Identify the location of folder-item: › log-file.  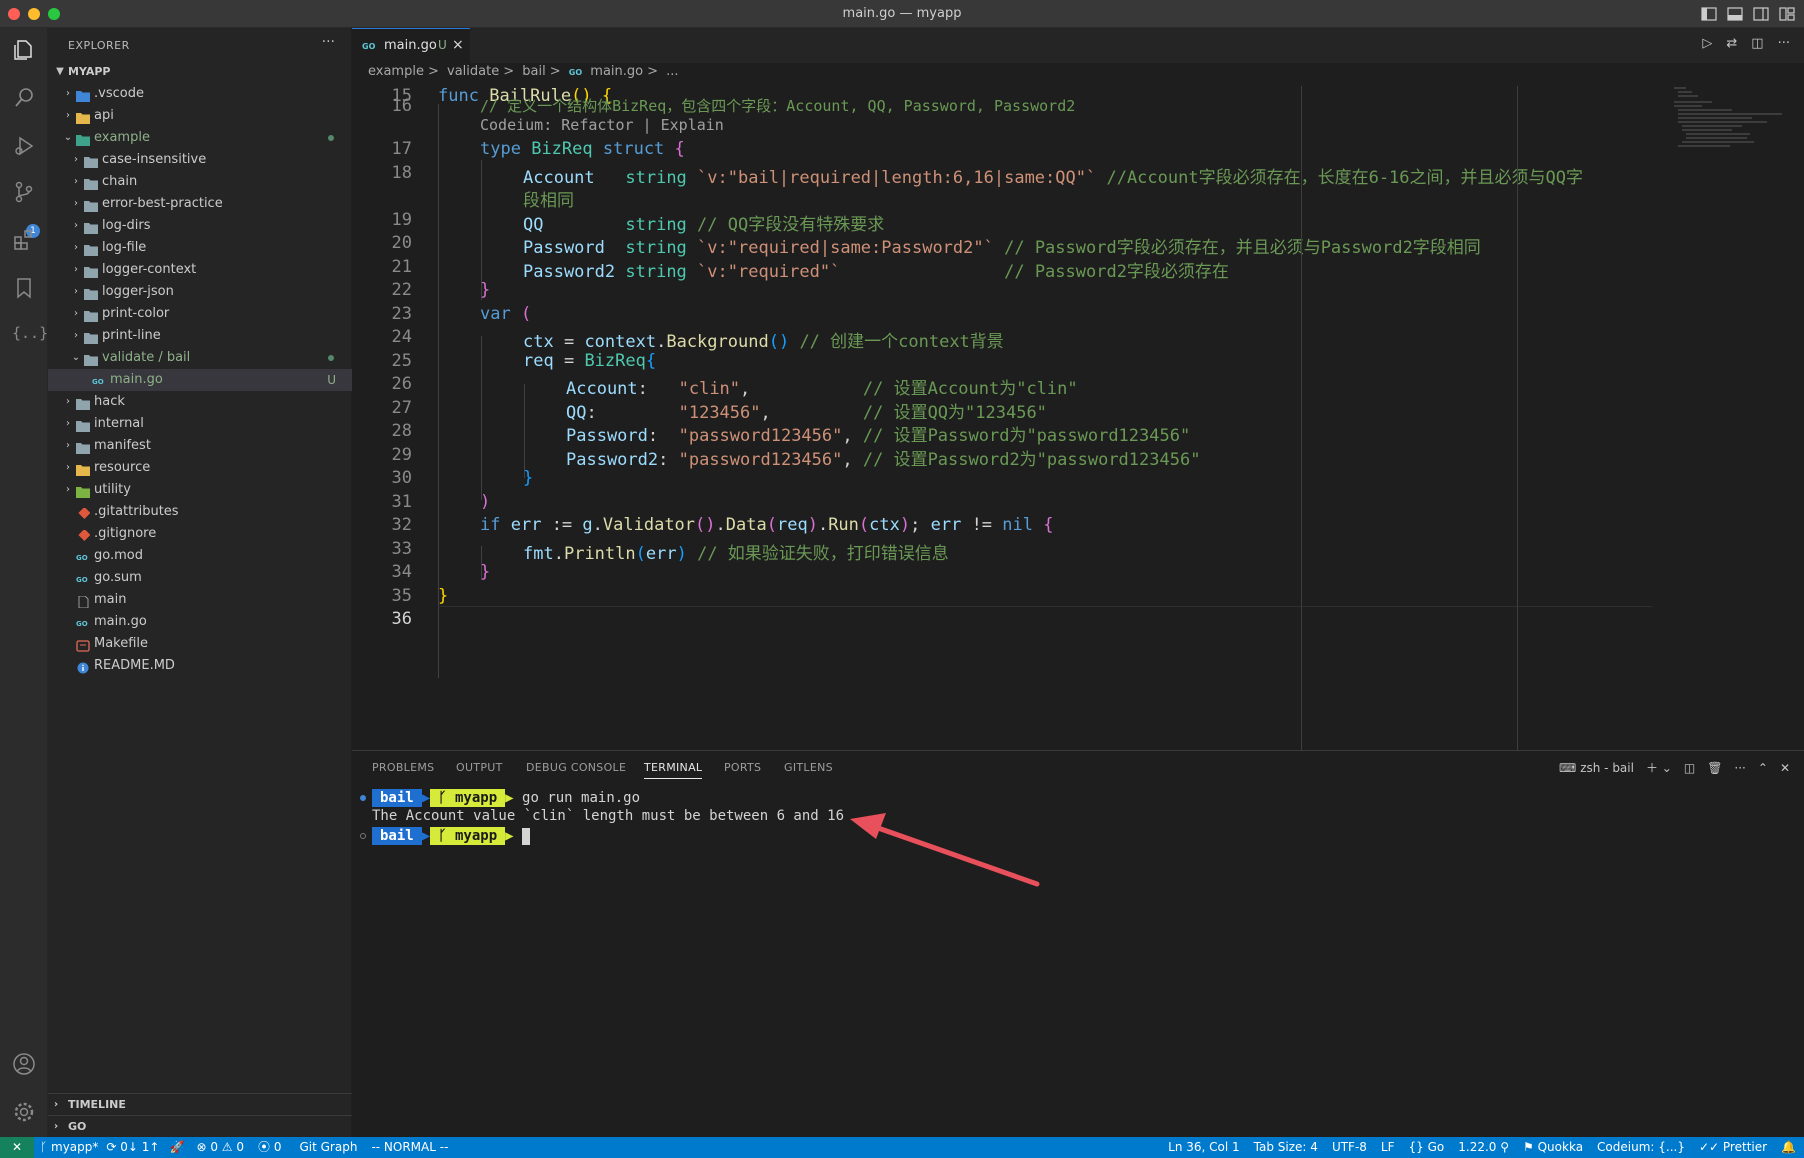
(200, 248).